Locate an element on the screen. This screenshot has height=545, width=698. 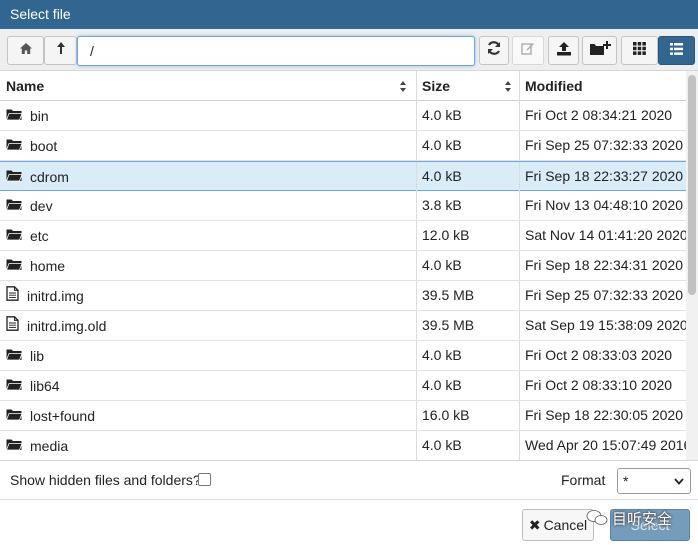
file-name-cell: home is located at coordinates (207, 265).